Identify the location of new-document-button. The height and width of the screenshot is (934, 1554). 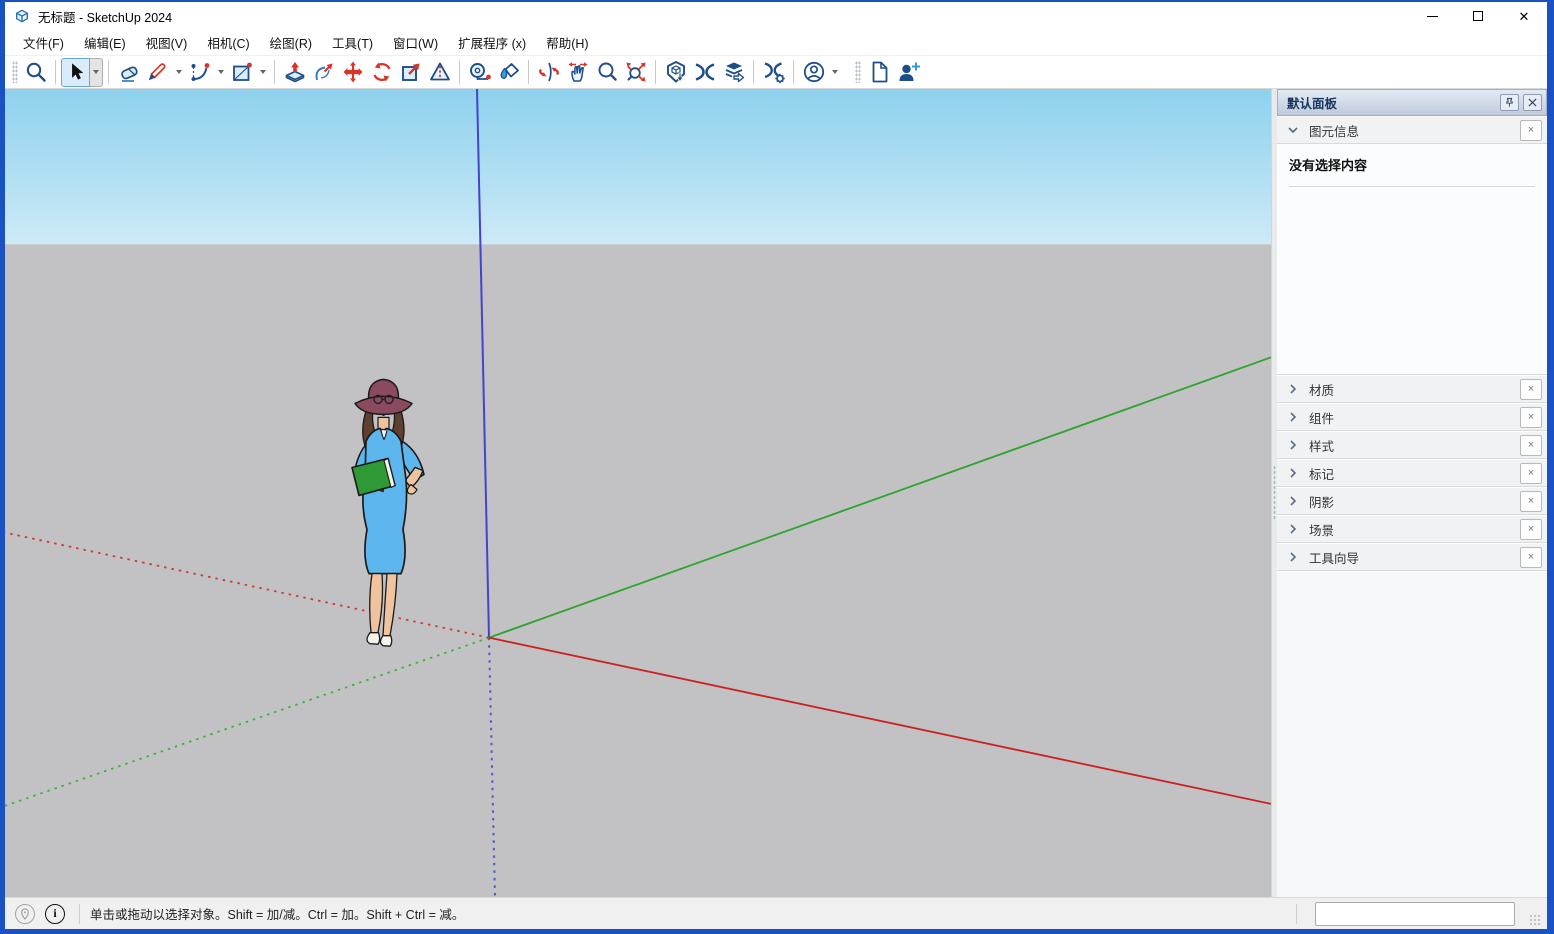
(878, 72).